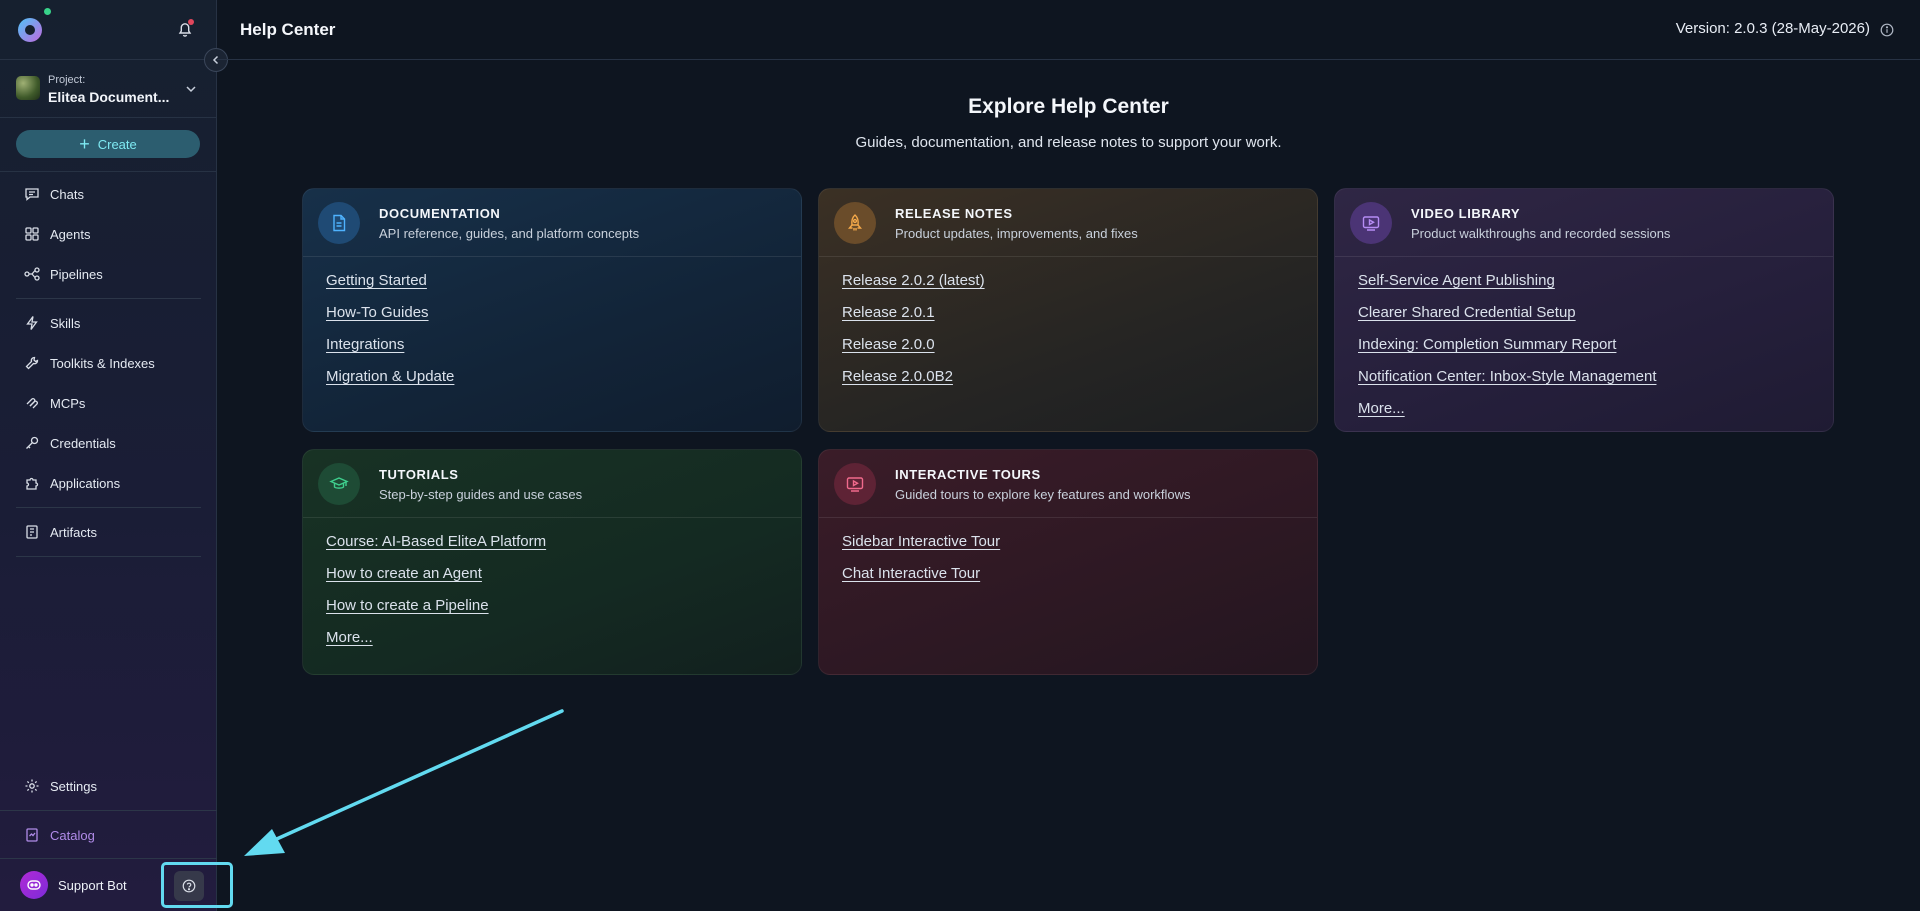 The image size is (1920, 911). I want to click on graduation-cap-icon, so click(339, 484).